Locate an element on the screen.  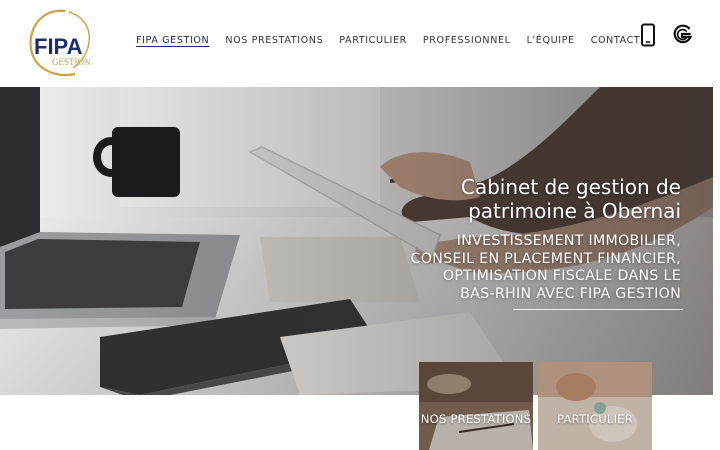
nav-item-nos-prestations: NOS PRESTATIONS is located at coordinates (274, 40).